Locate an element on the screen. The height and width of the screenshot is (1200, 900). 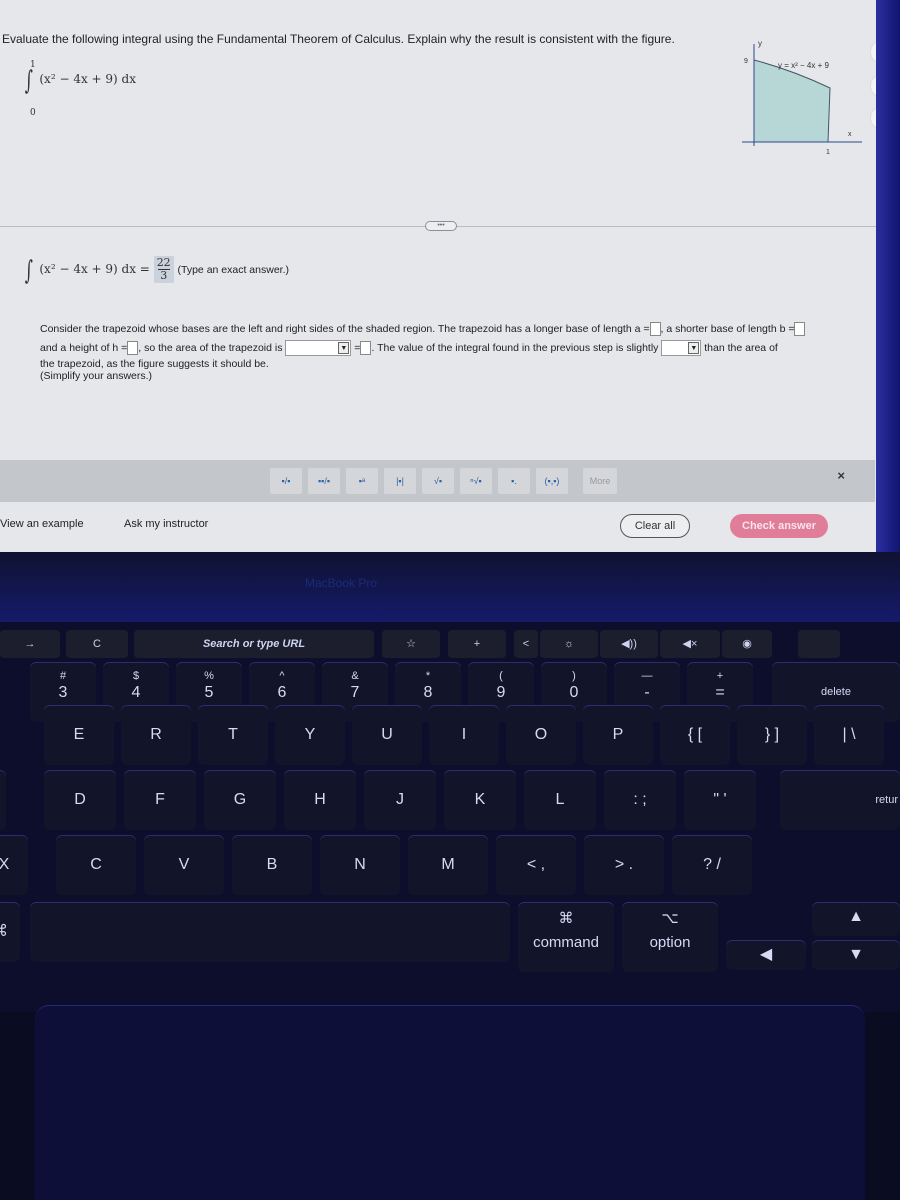
arrow-down-key: ▼ is located at coordinates (856, 955).